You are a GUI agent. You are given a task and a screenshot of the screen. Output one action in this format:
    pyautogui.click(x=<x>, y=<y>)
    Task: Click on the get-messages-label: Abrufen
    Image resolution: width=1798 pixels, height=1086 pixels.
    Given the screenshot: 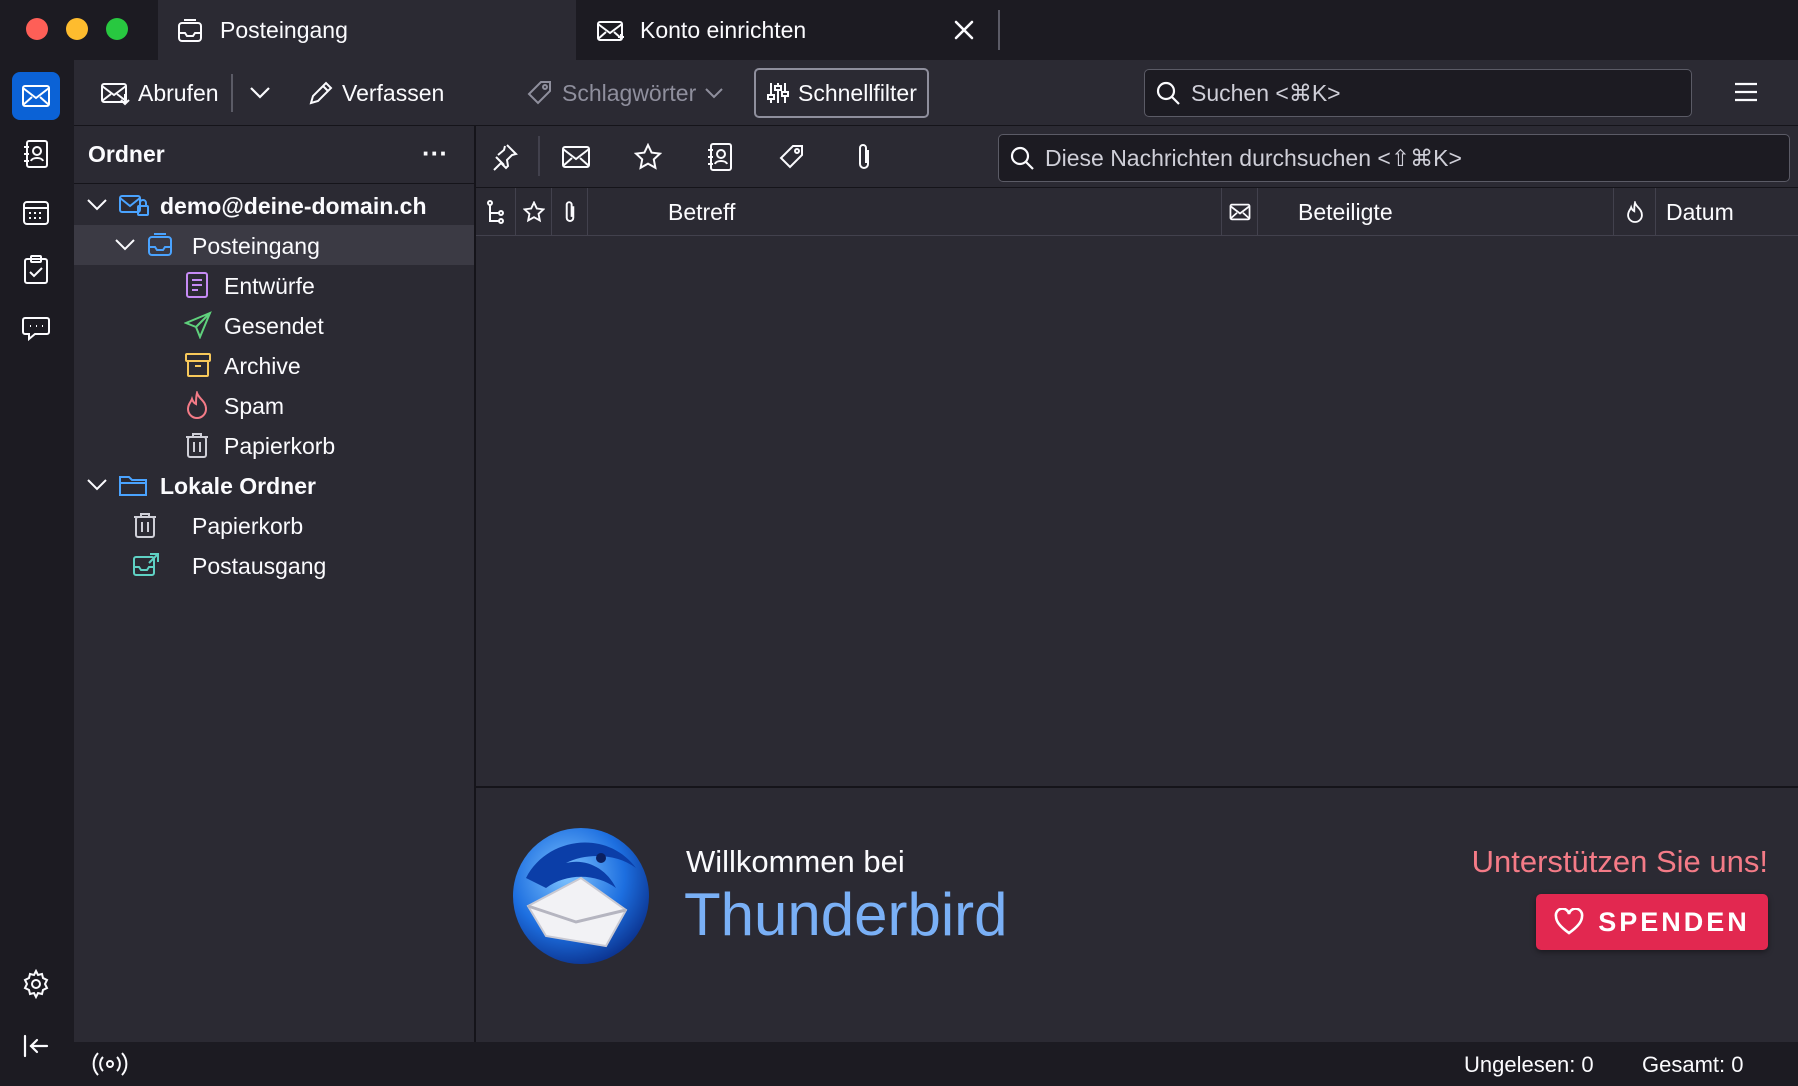 What is the action you would take?
    pyautogui.click(x=178, y=92)
    